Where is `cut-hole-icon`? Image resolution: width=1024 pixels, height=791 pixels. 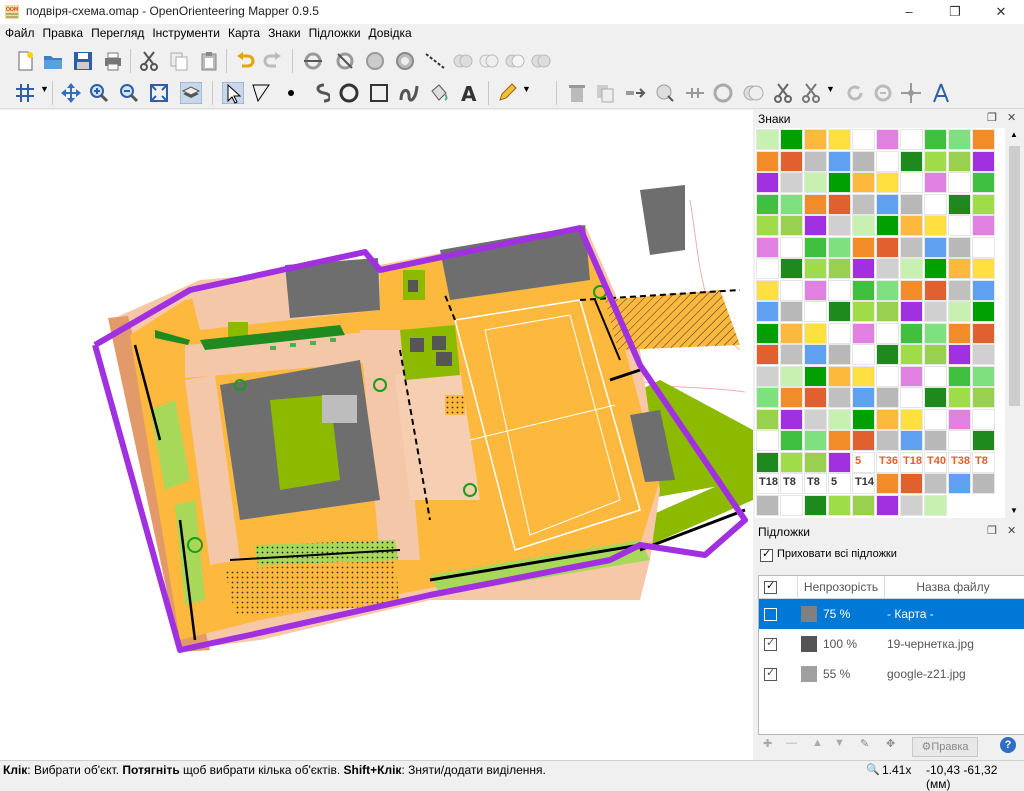
cut-hole-icon is located at coordinates (345, 61).